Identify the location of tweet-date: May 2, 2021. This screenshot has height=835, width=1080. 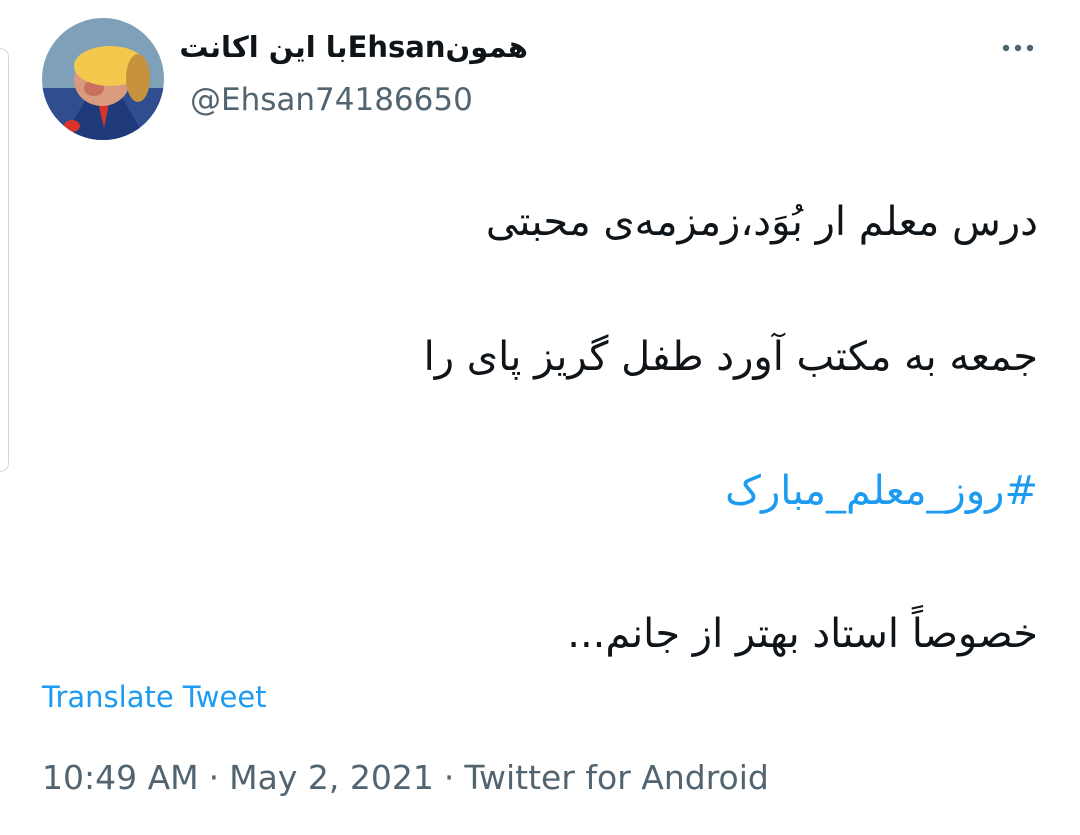
(331, 777).